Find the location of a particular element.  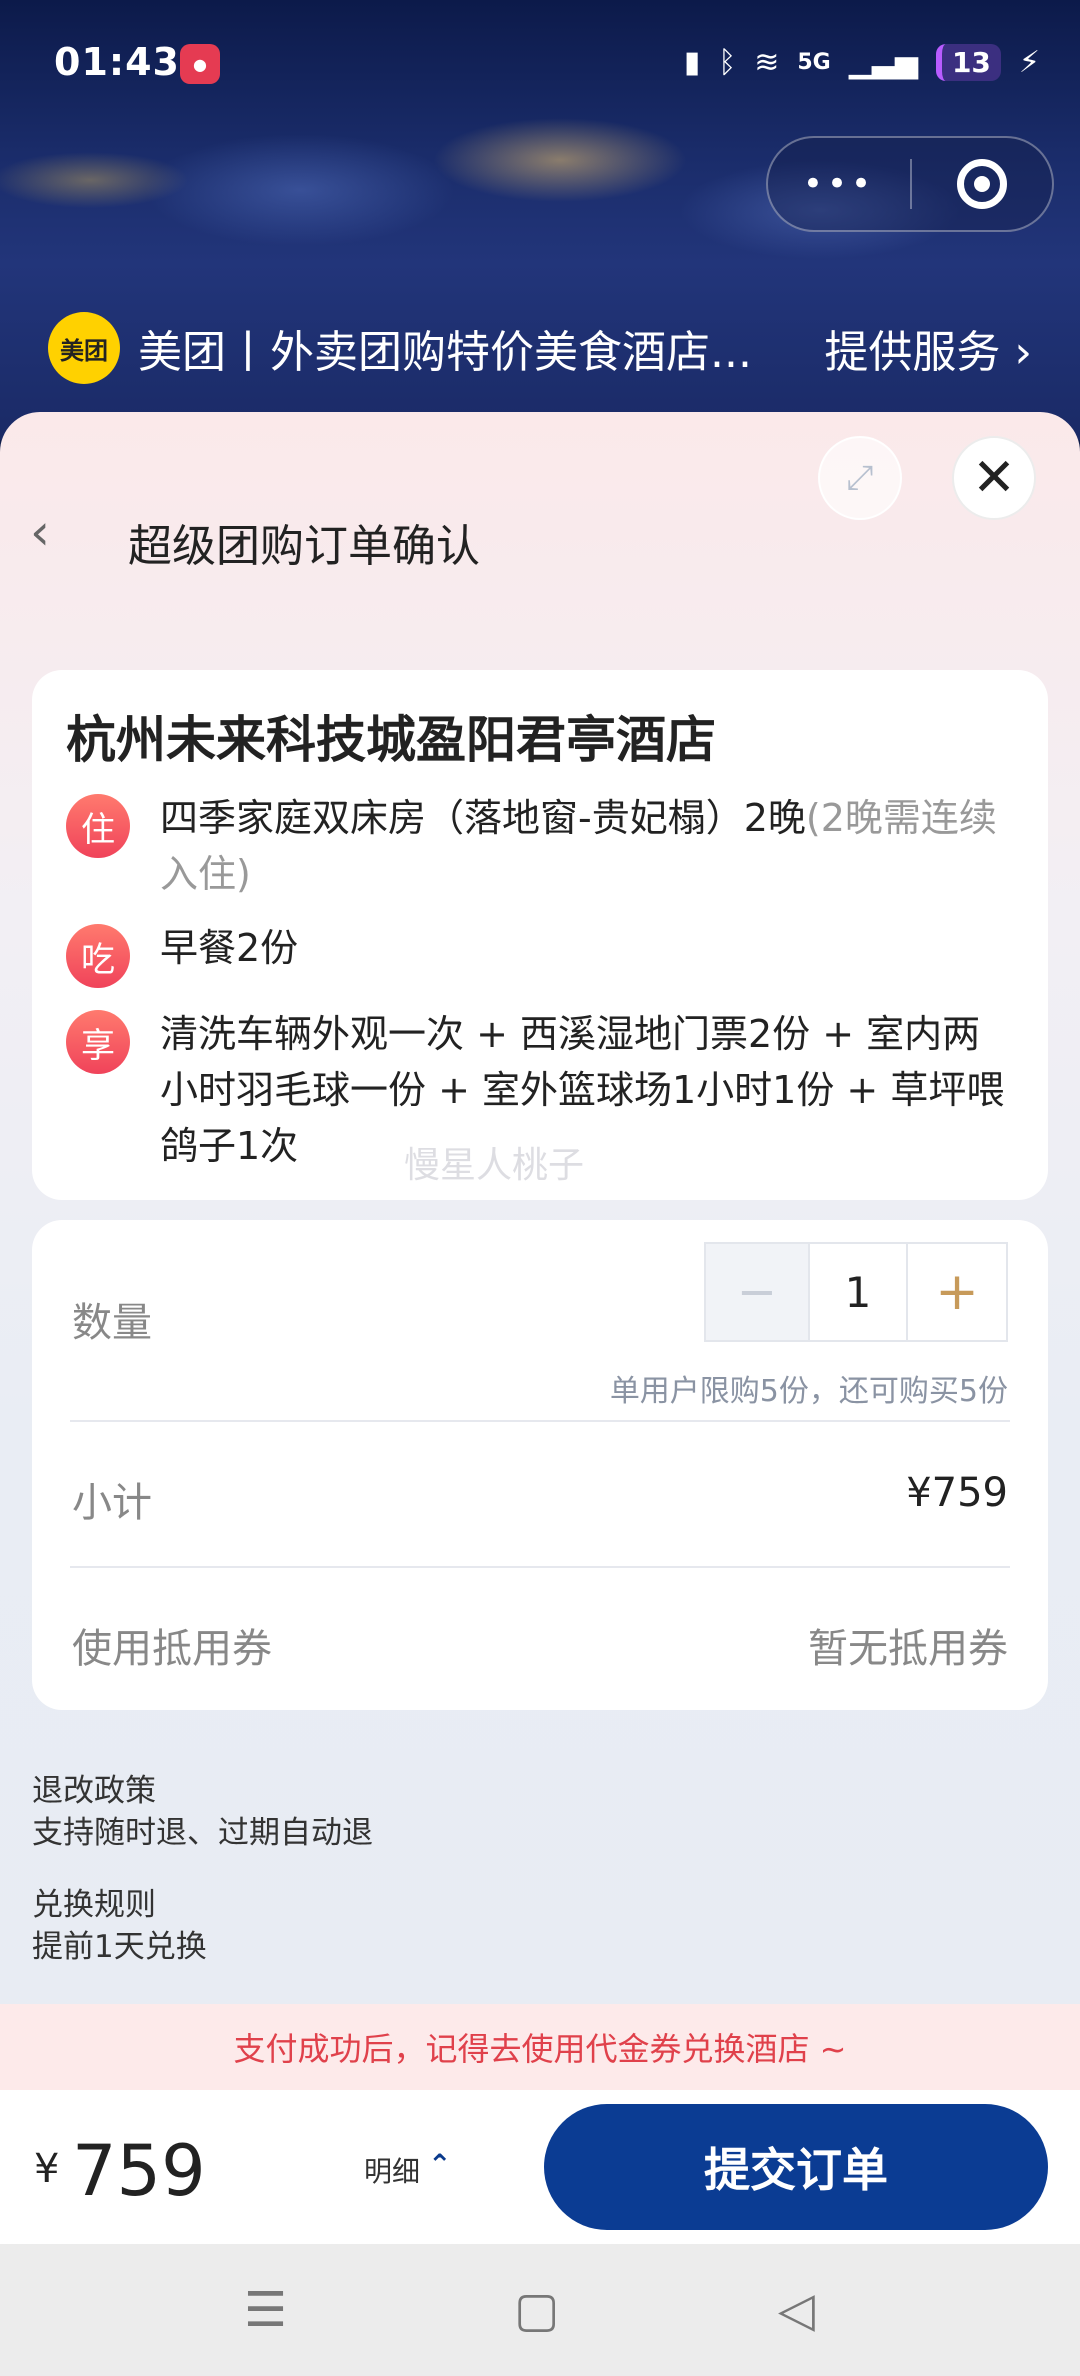

close-button: ✕ is located at coordinates (994, 478).